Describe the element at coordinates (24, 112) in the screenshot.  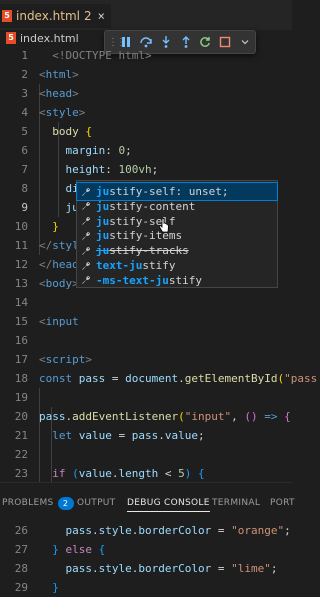
I see `line-number: 4` at that location.